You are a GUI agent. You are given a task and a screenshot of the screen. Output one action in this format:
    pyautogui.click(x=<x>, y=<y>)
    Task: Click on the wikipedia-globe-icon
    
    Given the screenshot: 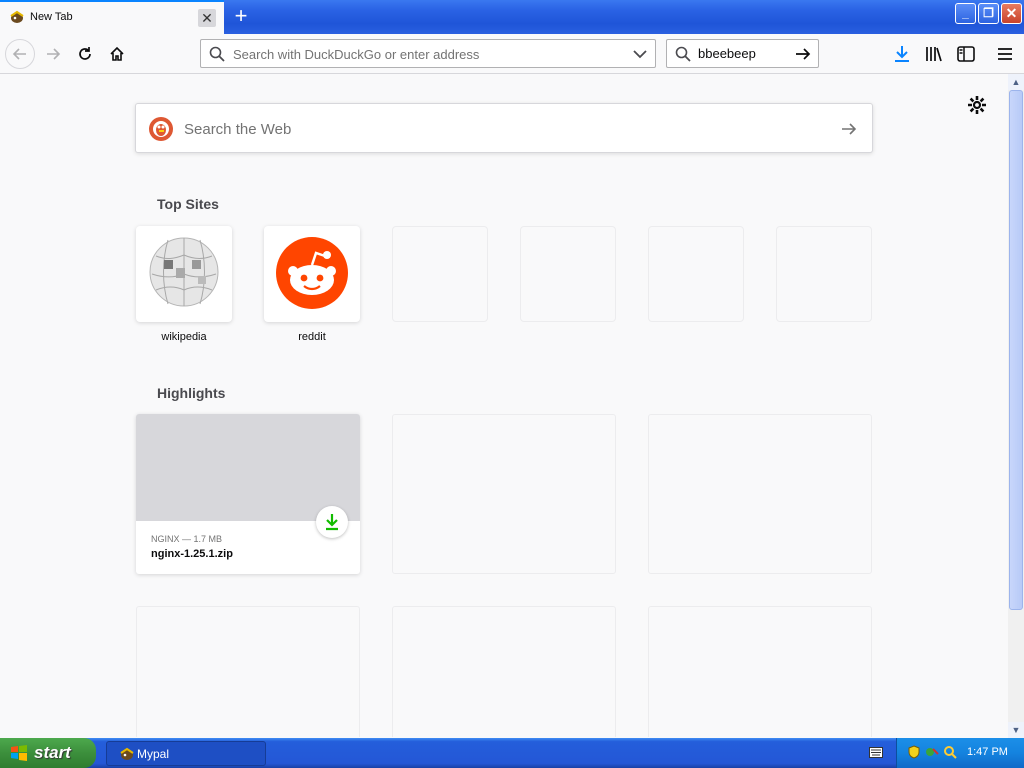 What is the action you would take?
    pyautogui.click(x=184, y=272)
    